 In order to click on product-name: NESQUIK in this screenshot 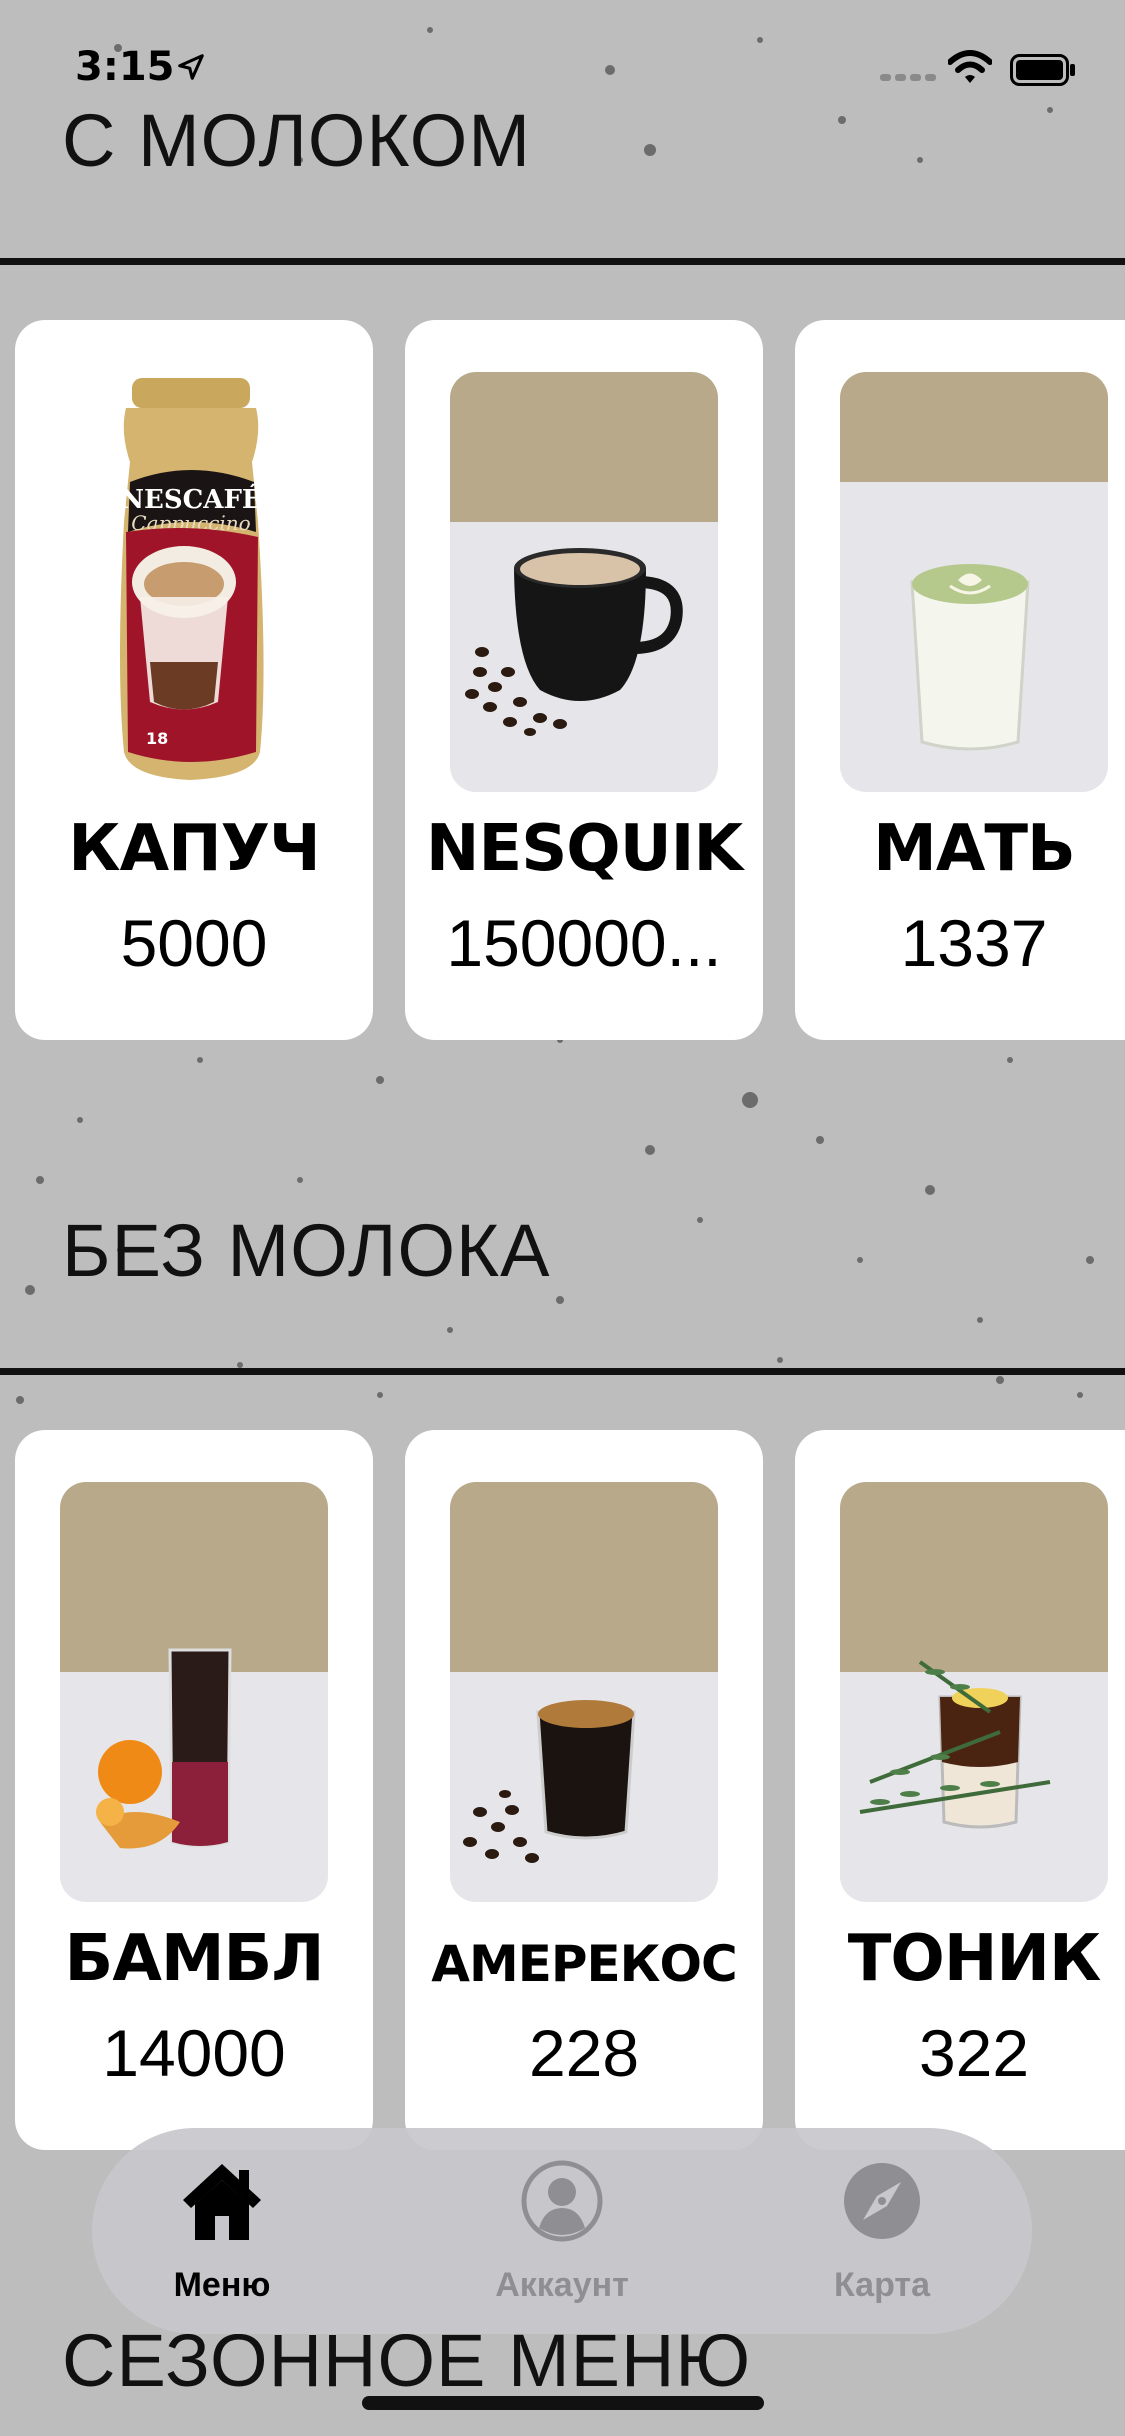, I will do `click(584, 849)`.